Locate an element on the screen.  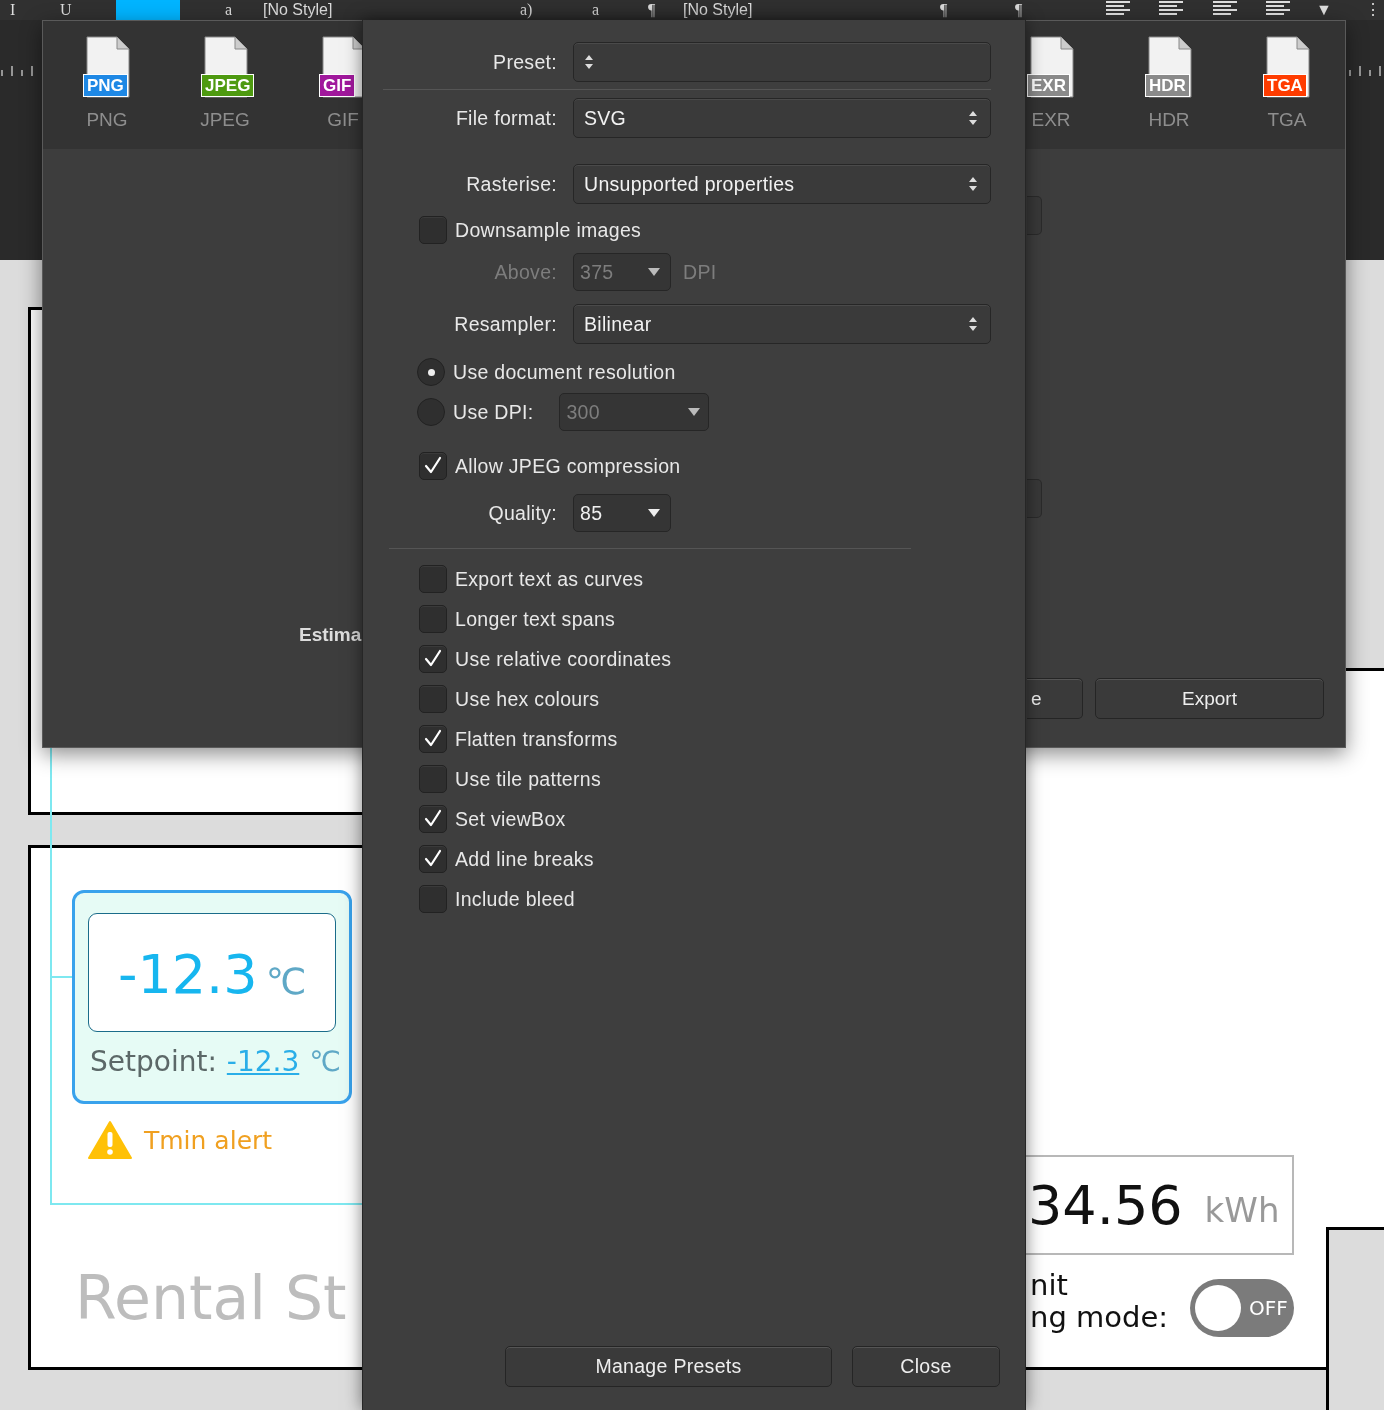
energy-value: 34.56 is located at coordinates (1105, 1205).